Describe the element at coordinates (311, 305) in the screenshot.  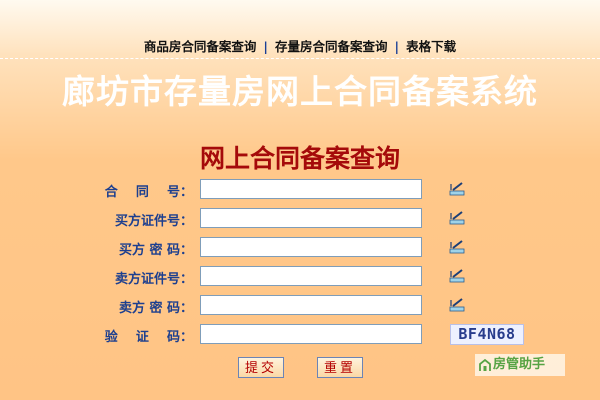
I see `seller-password-input` at that location.